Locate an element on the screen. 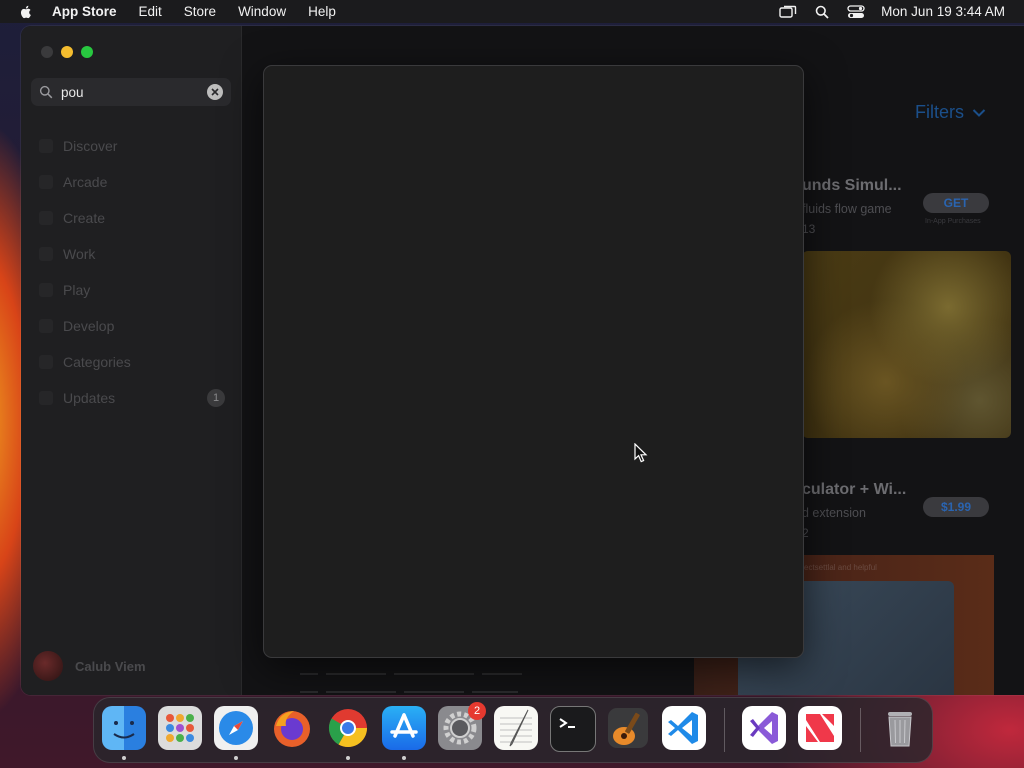 This screenshot has width=1024, height=768. apple-icon is located at coordinates (26, 12).